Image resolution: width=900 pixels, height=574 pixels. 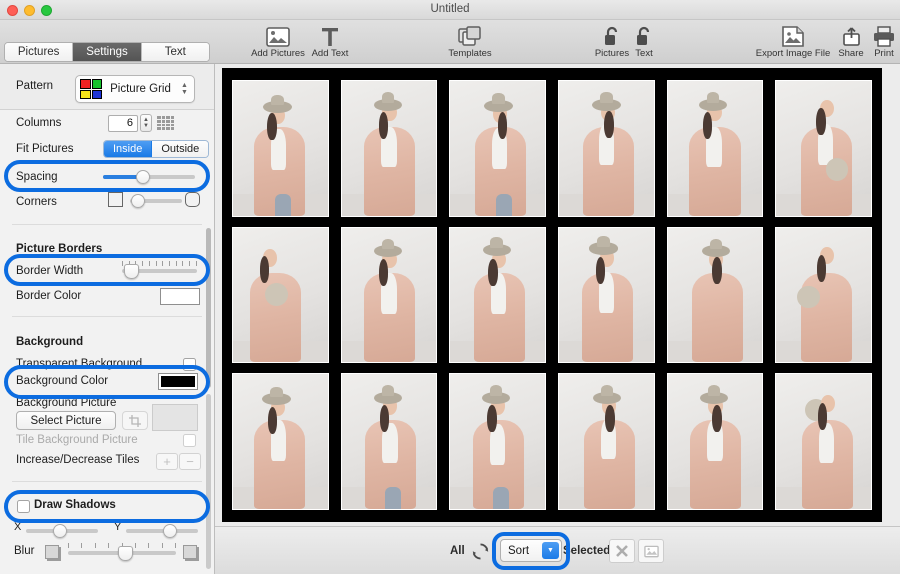 I want to click on tab-pictures: Pictures, so click(x=39, y=52).